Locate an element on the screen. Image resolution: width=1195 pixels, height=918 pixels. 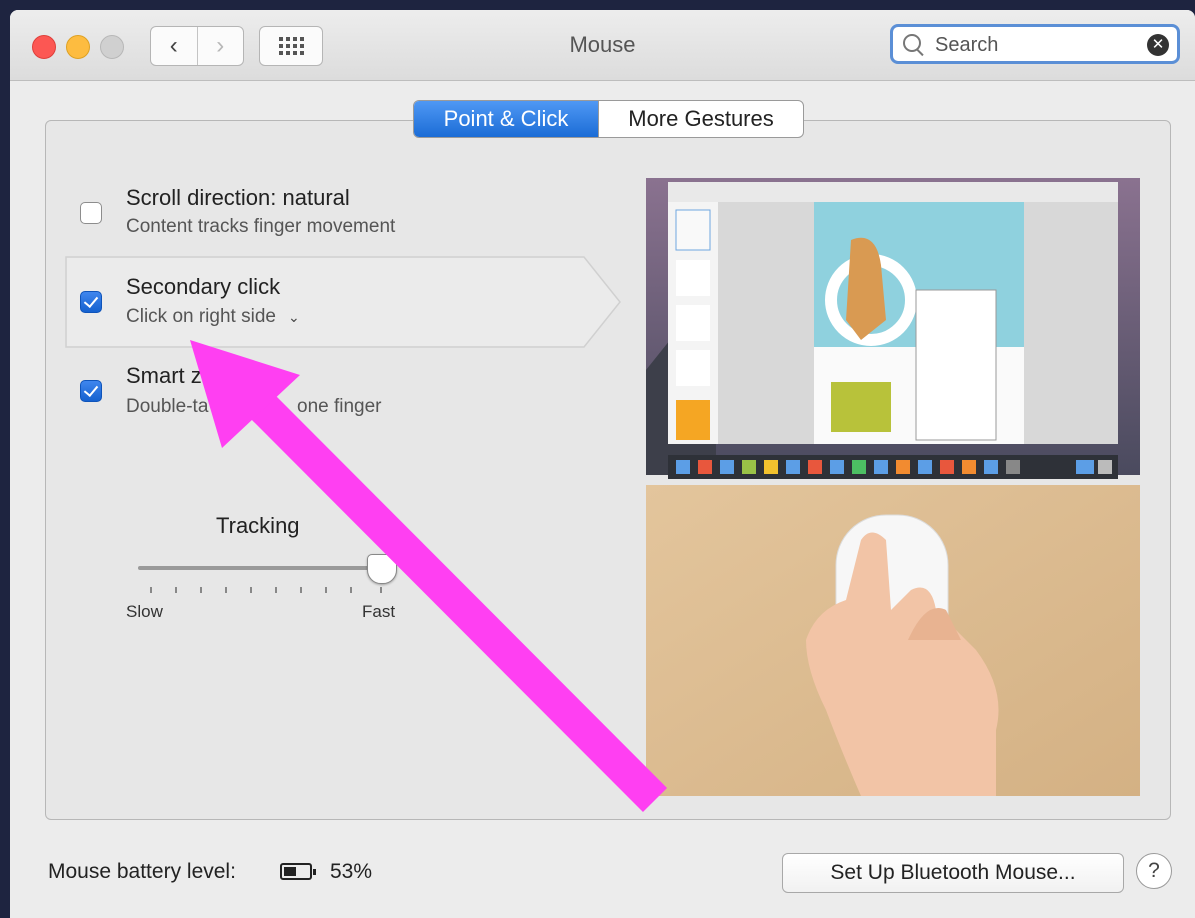
close-window-button is located at coordinates (44, 47).